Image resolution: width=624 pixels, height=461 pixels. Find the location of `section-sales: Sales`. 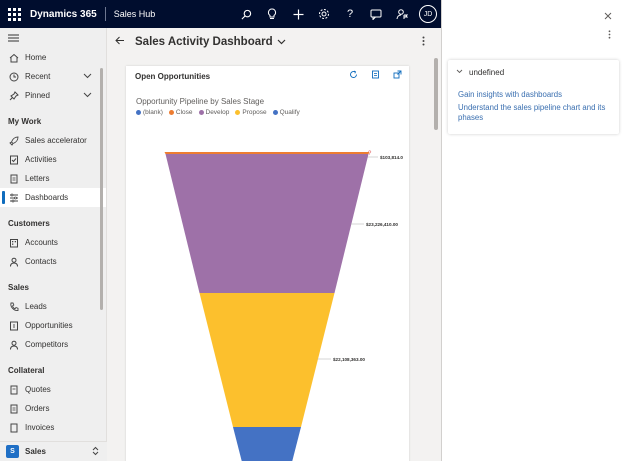

section-sales: Sales is located at coordinates (18, 287).